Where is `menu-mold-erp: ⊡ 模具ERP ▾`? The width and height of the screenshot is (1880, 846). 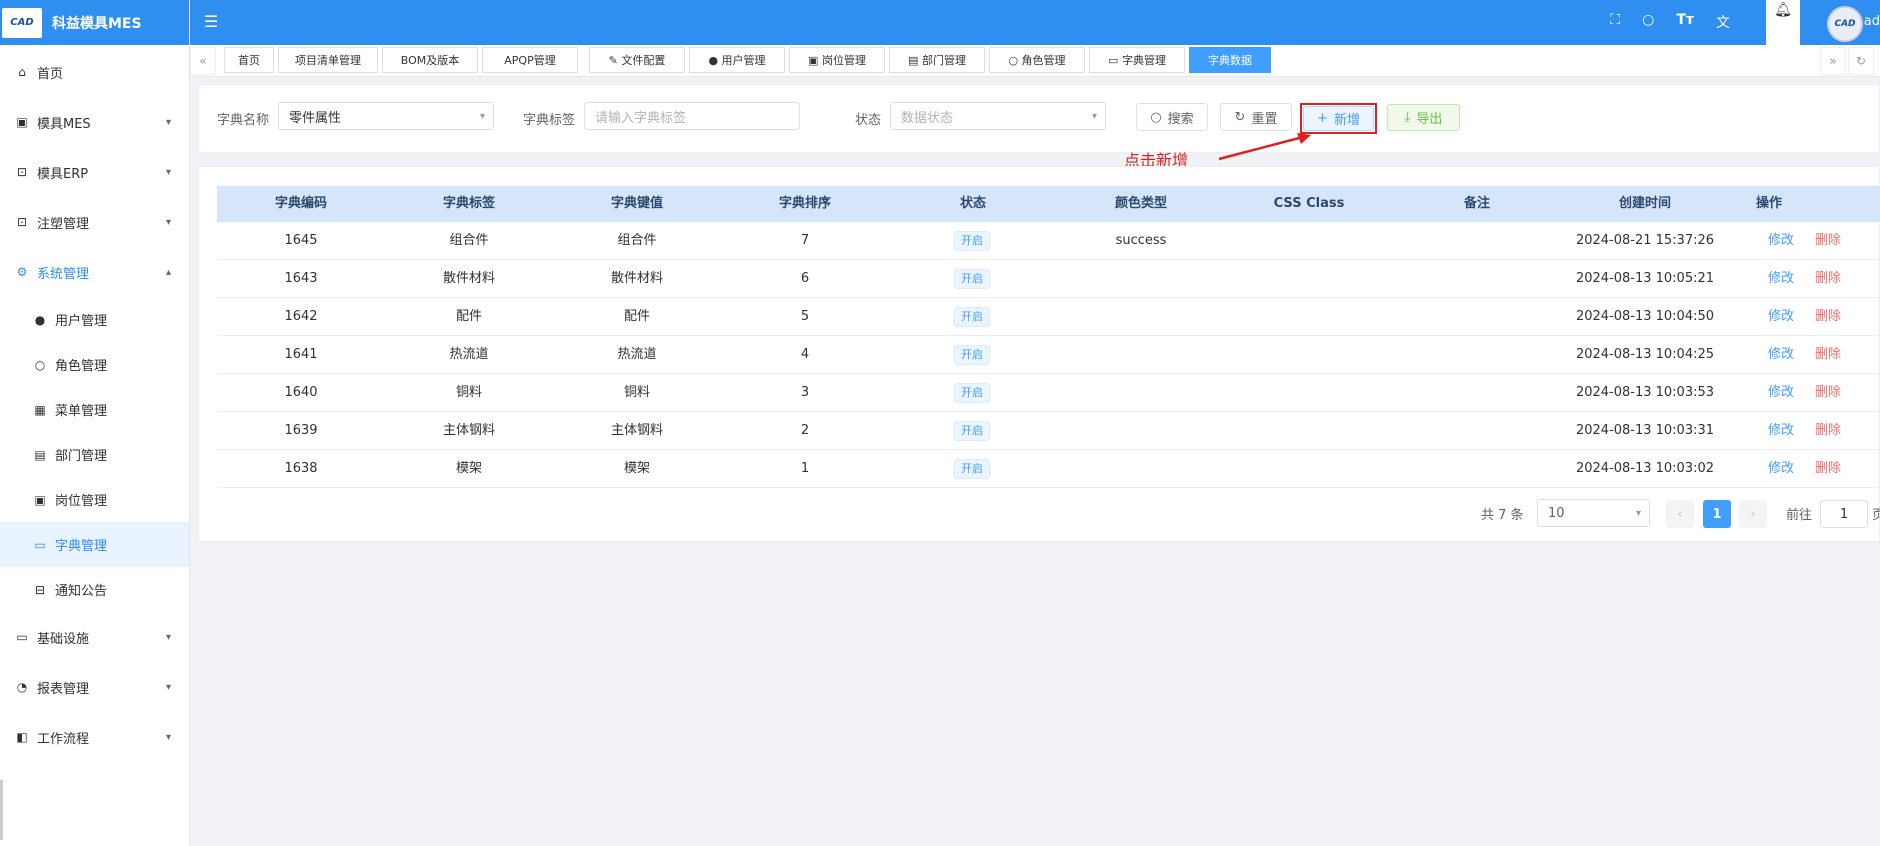
menu-mold-erp: ⊡ 模具ERP ▾ is located at coordinates (94, 172).